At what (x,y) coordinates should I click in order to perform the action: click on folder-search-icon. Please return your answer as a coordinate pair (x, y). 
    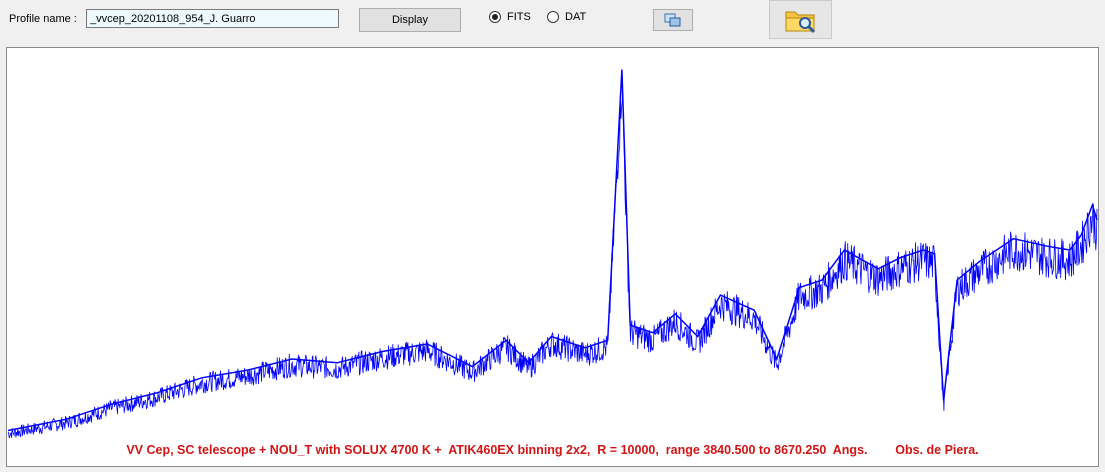
    Looking at the image, I should click on (800, 22).